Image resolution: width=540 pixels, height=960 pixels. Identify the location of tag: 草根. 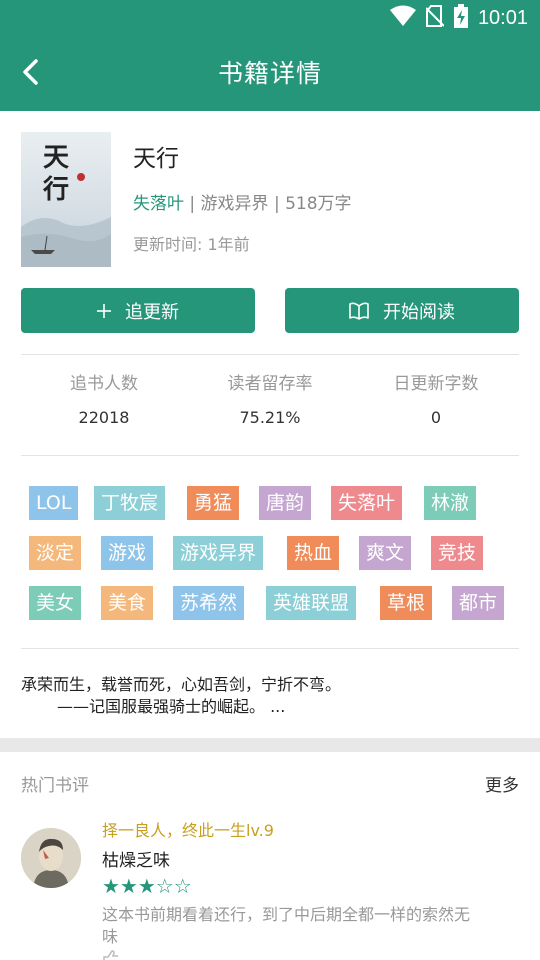
(406, 603).